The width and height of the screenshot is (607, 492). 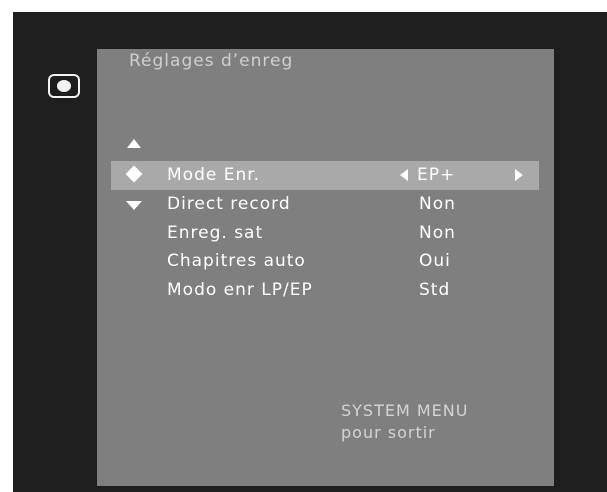 I want to click on record-disc-icon-dot, so click(x=64, y=86).